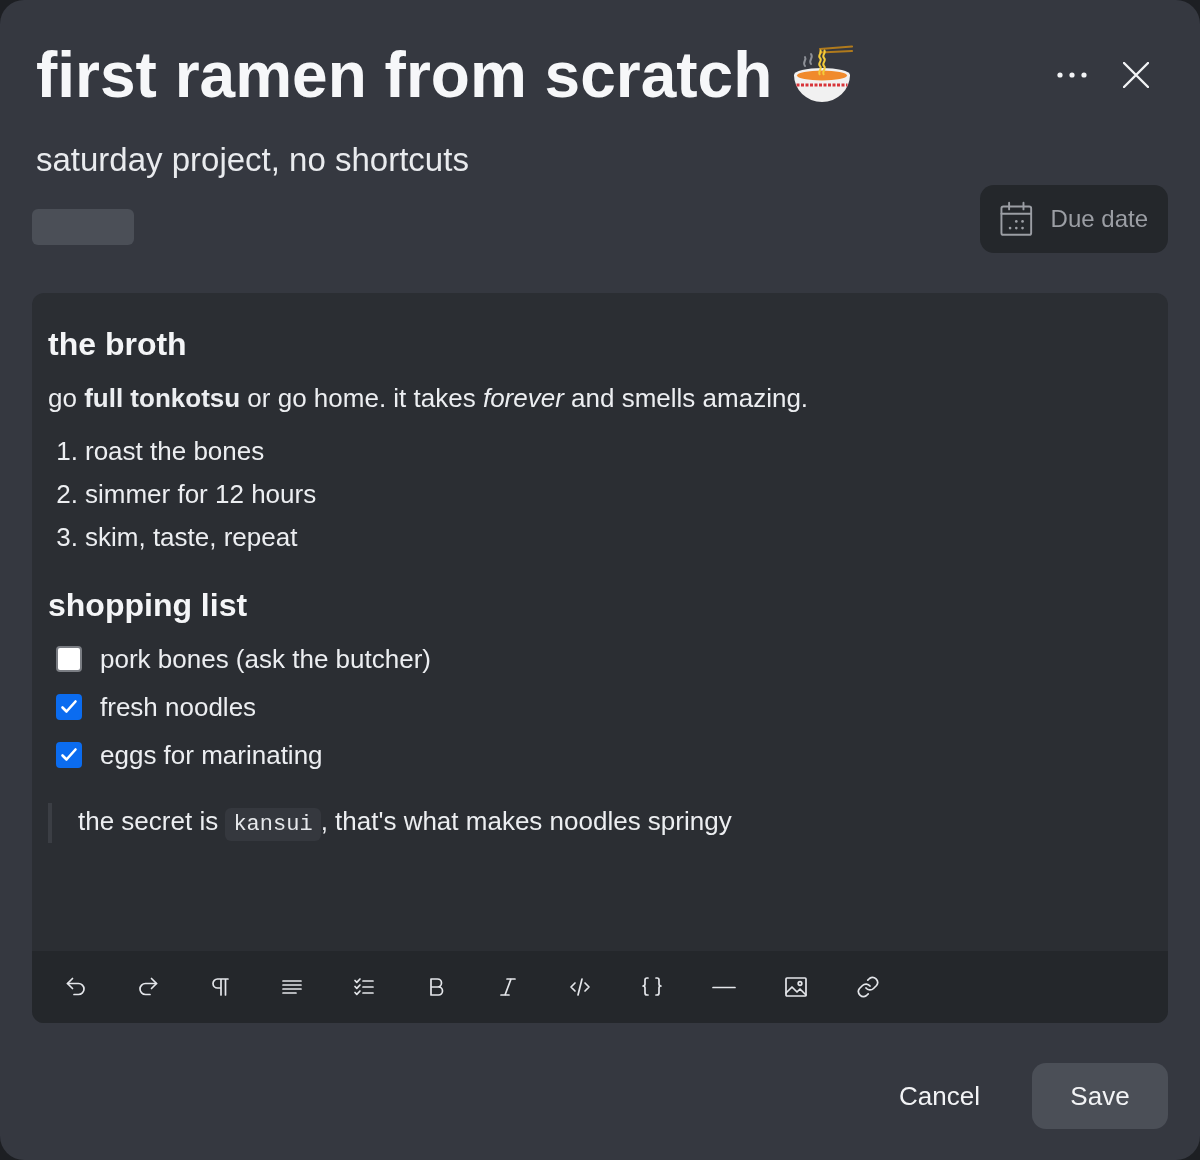  Describe the element at coordinates (273, 824) in the screenshot. I see `inline-code: kansui` at that location.